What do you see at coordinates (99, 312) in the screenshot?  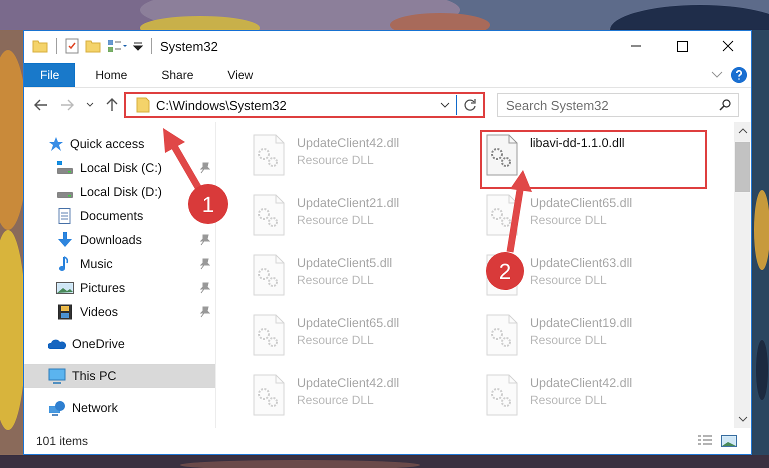 I see `sidebar-label: Videos` at bounding box center [99, 312].